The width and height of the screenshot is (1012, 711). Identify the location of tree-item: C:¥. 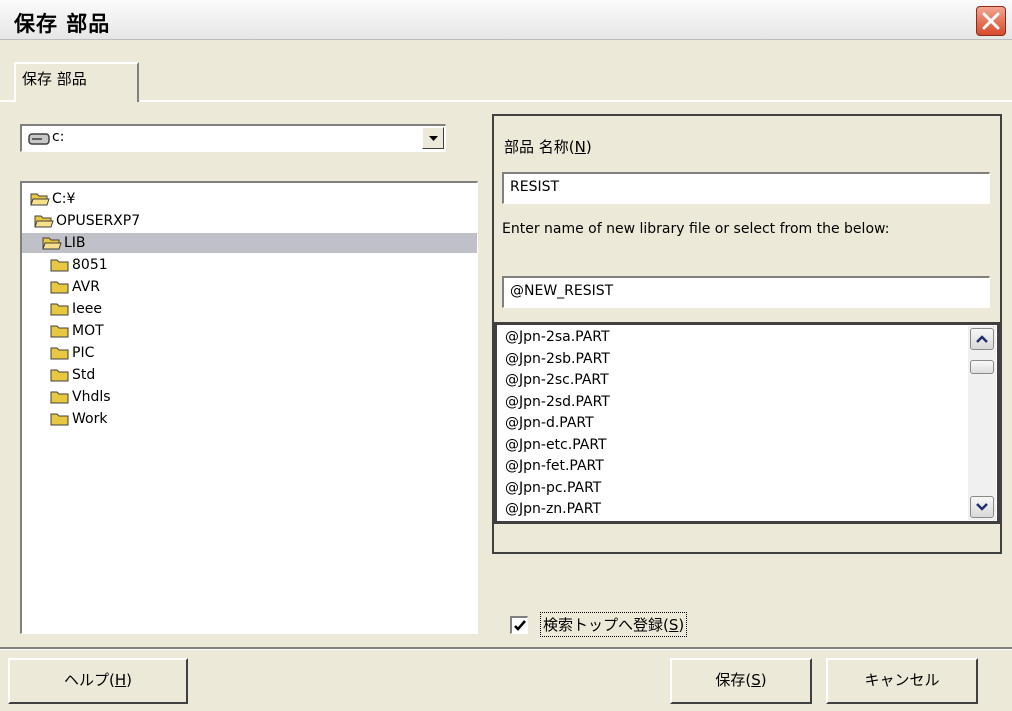
(249, 199).